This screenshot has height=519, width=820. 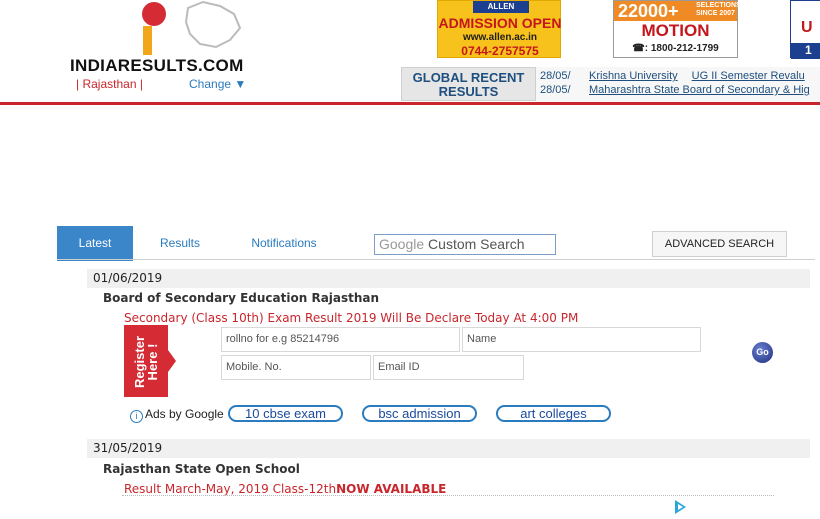 I want to click on allen-brand: ALLEN, so click(x=501, y=7).